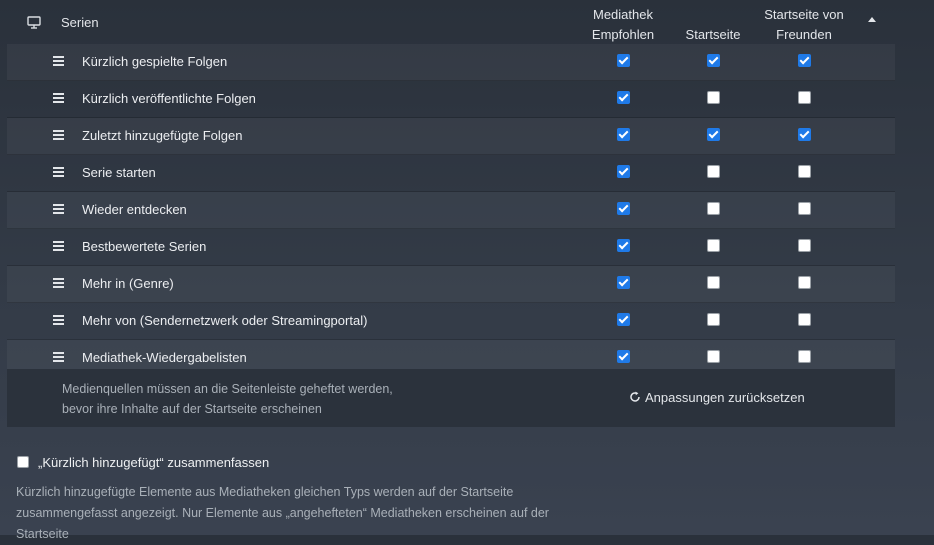 The height and width of the screenshot is (545, 934). What do you see at coordinates (451, 173) in the screenshot?
I see `section-row: Serie starten` at bounding box center [451, 173].